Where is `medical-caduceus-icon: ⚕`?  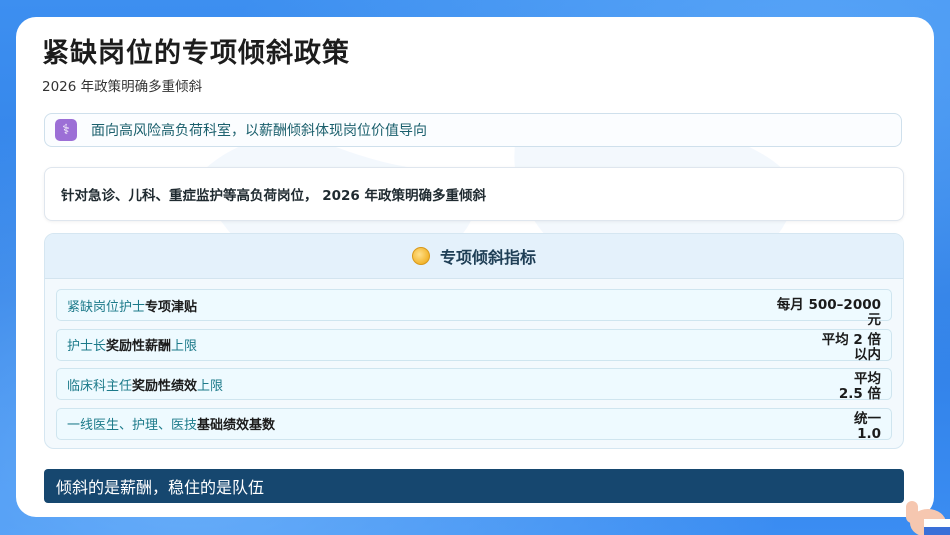 medical-caduceus-icon: ⚕ is located at coordinates (66, 130).